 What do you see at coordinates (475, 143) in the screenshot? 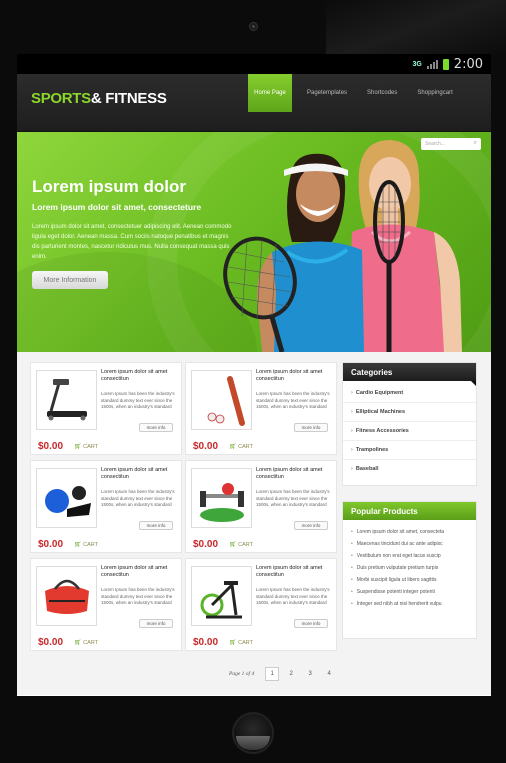
I see `search-icon: ⌕` at bounding box center [475, 143].